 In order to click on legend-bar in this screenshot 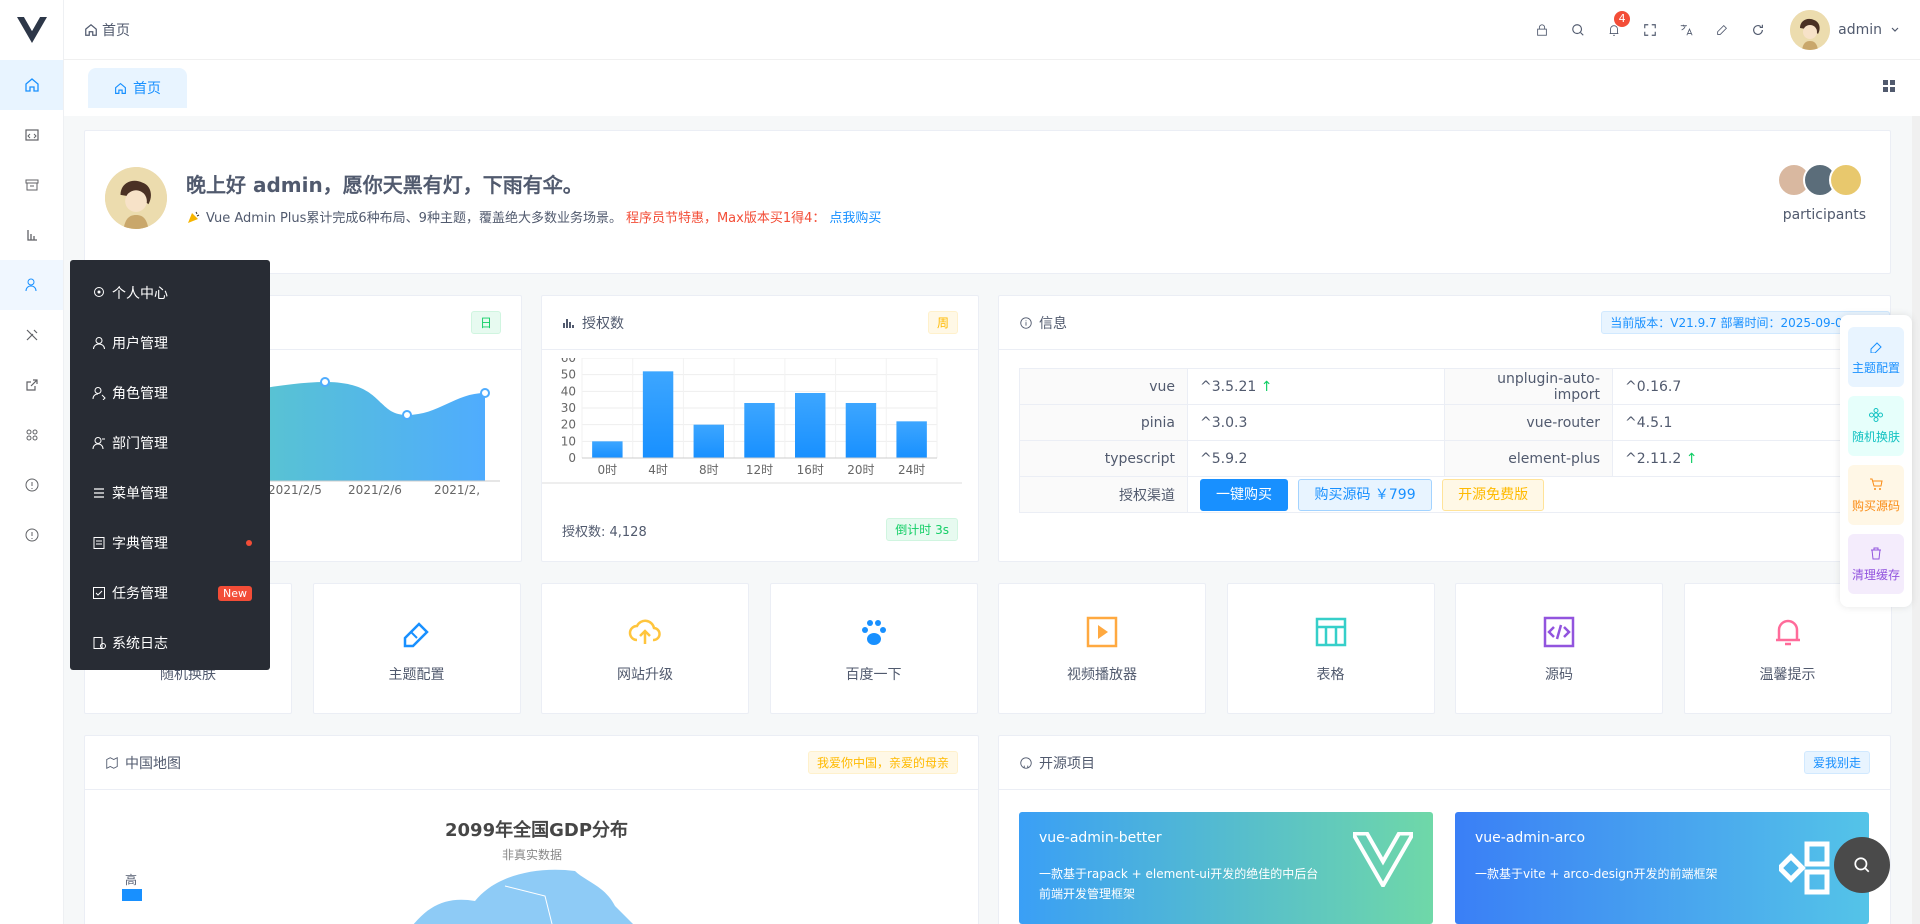, I will do `click(132, 895)`.